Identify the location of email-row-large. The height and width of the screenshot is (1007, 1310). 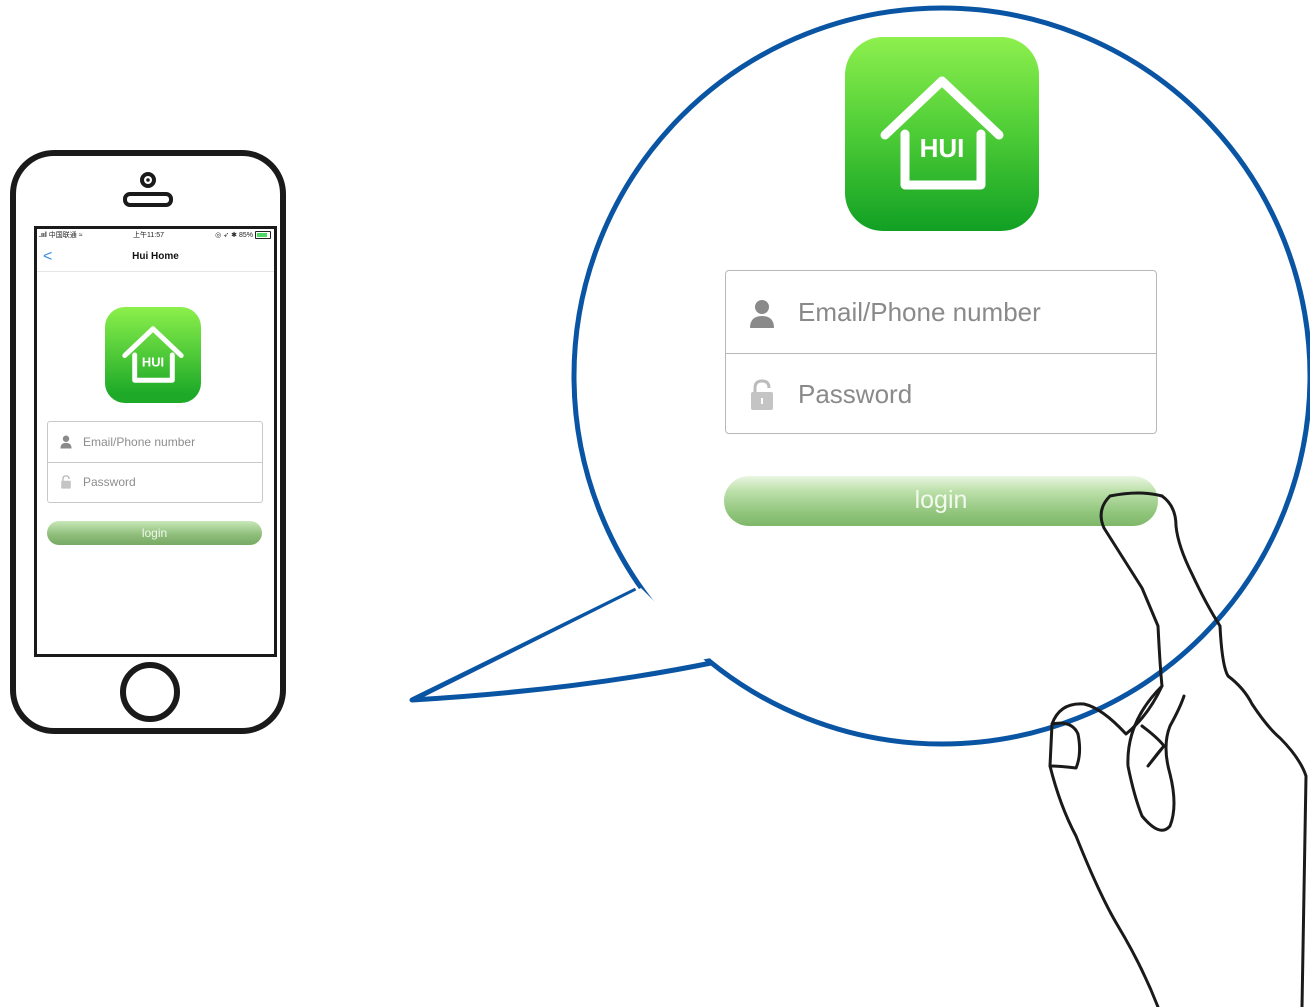
(941, 312).